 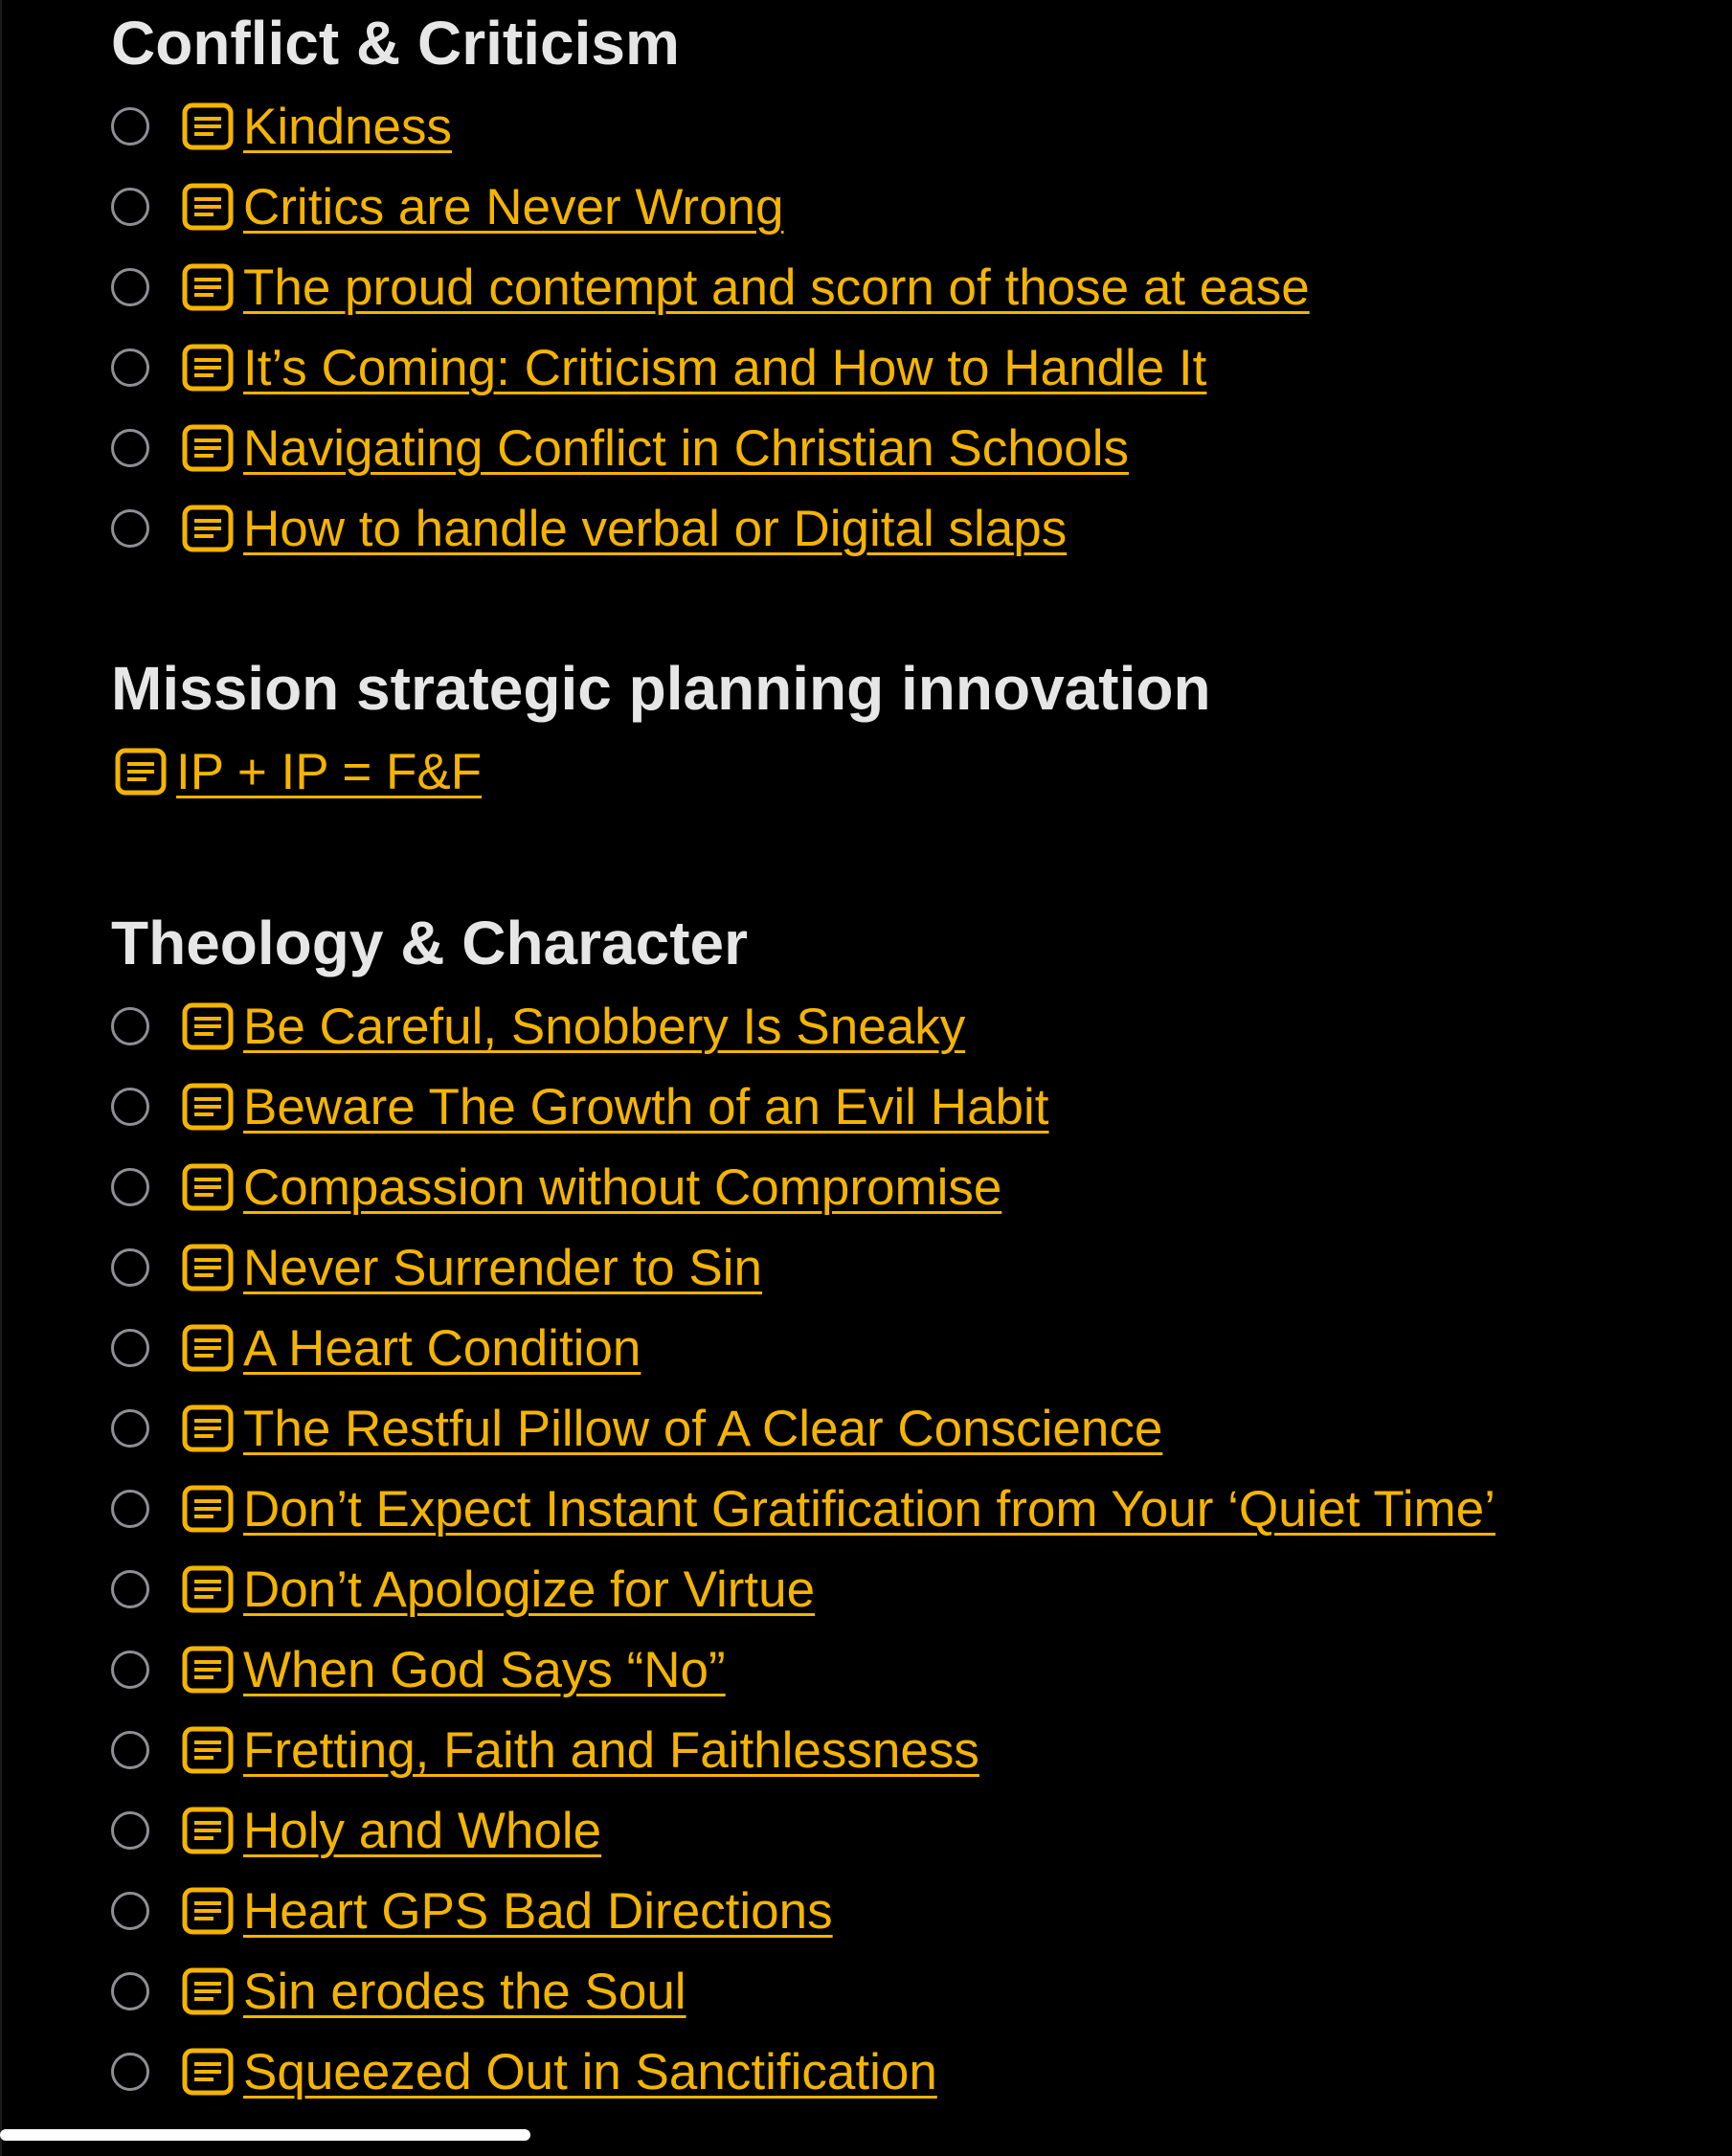 I want to click on window-edge, so click(x=1, y=1078).